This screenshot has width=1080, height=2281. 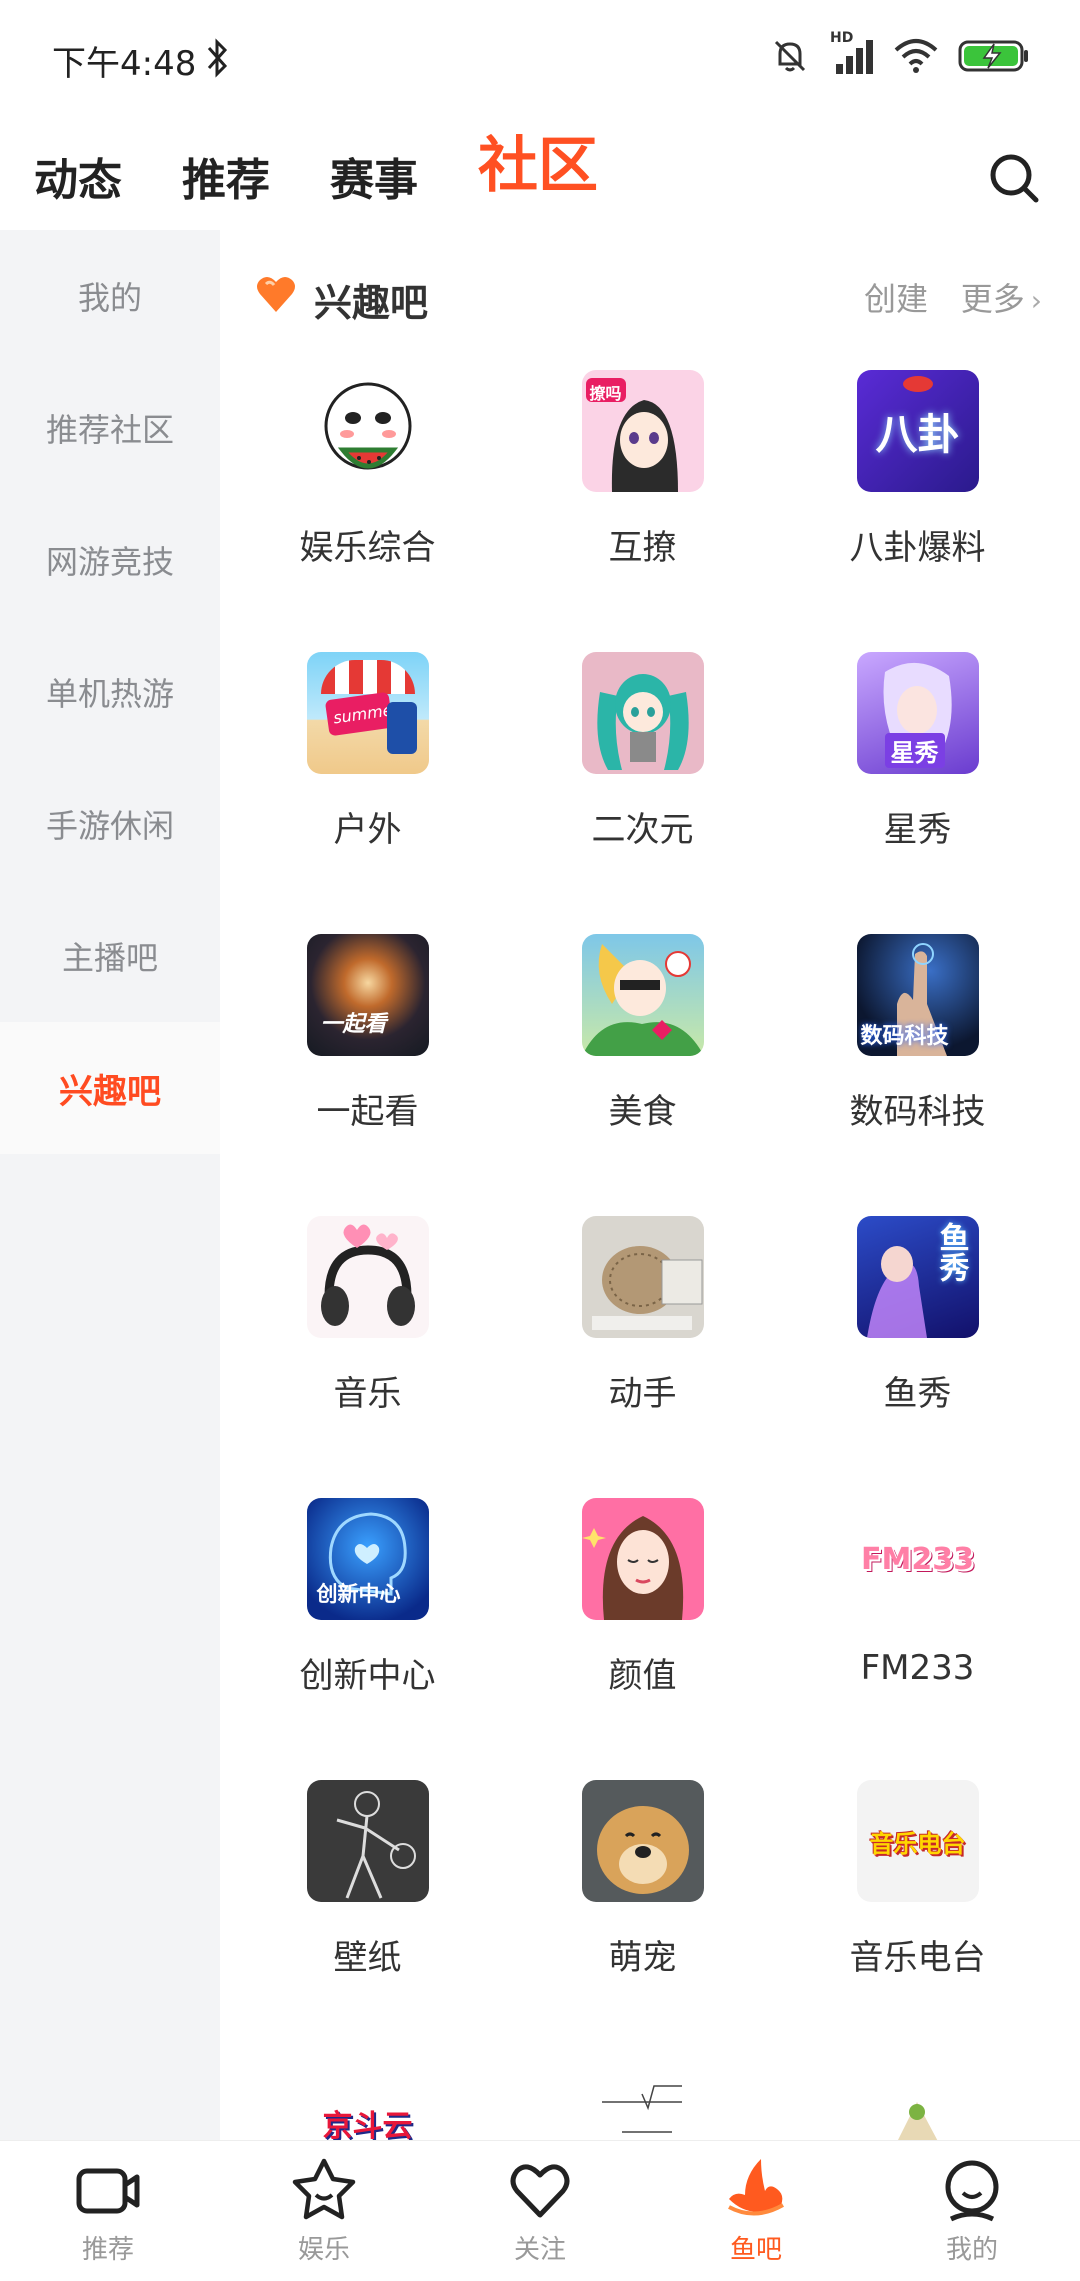 I want to click on grid-item: 萌宠, so click(x=642, y=1921).